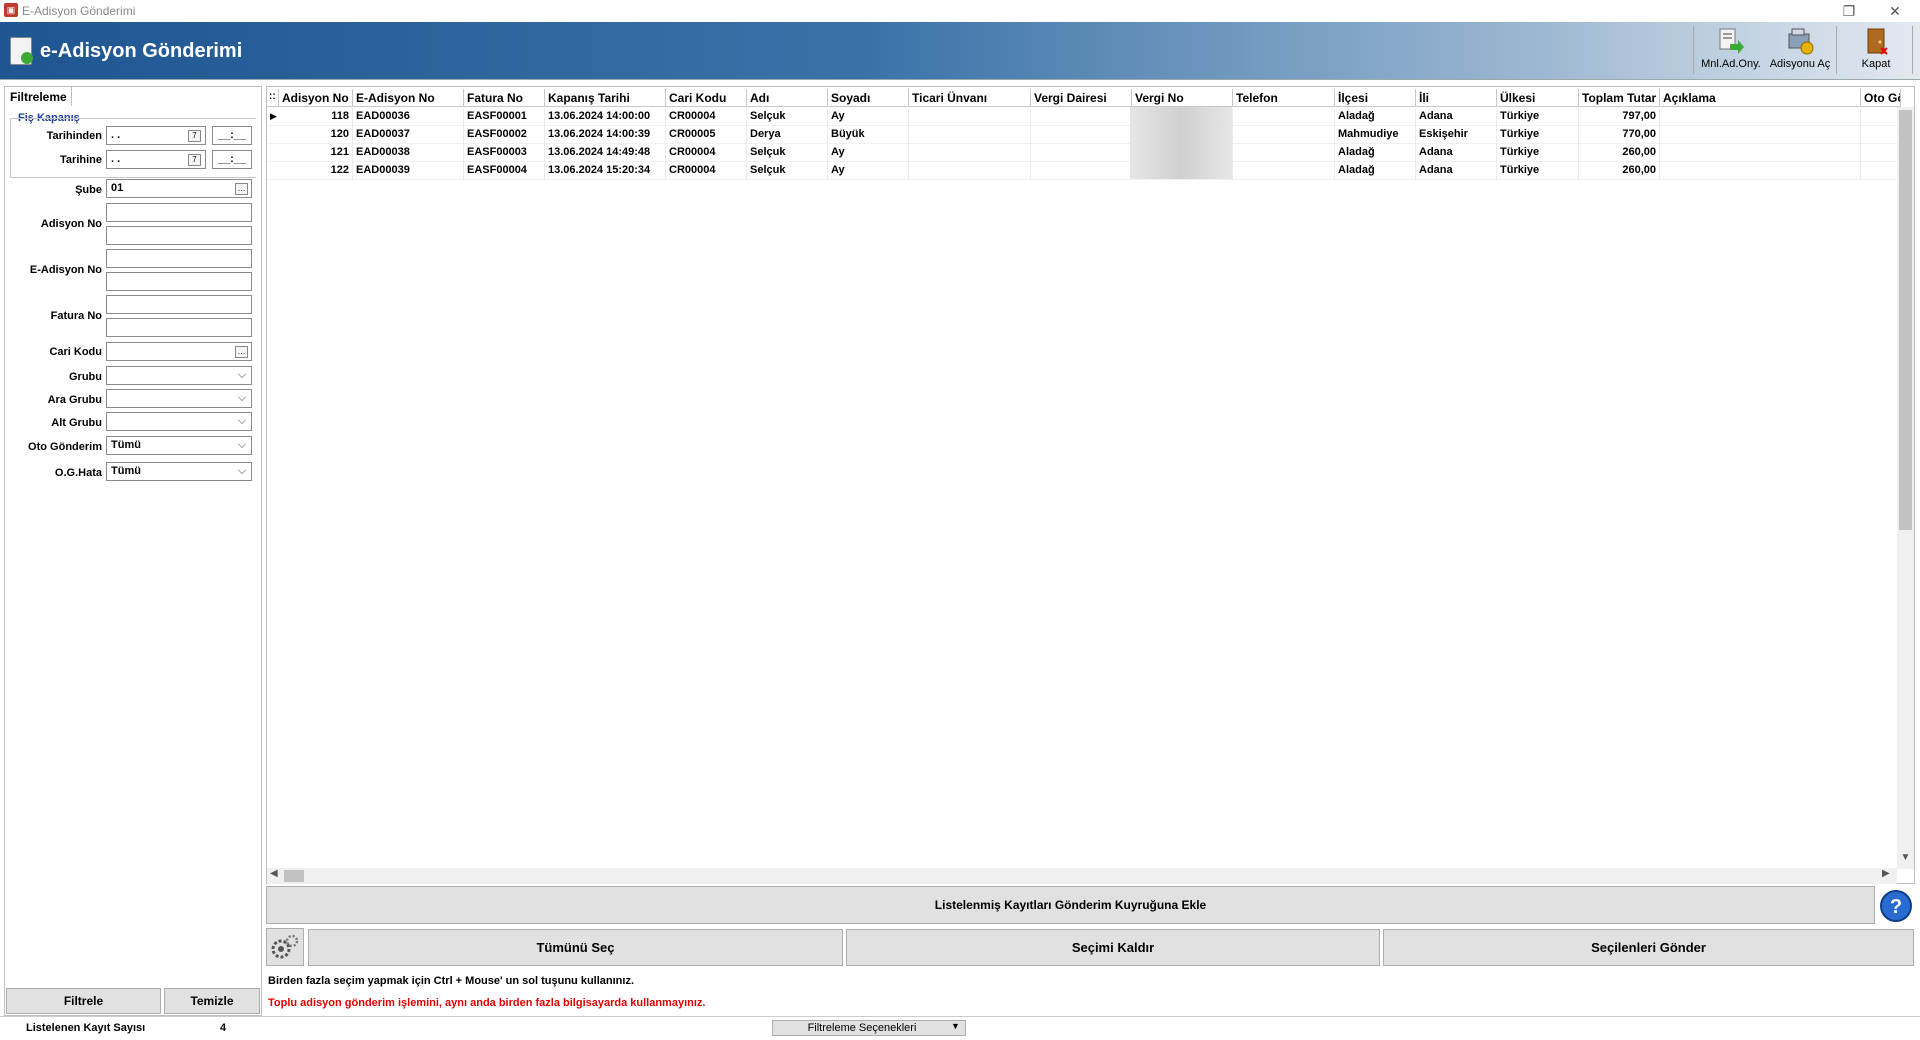 Image resolution: width=1920 pixels, height=1040 pixels. Describe the element at coordinates (1876, 51) in the screenshot. I see `close-button: Kapat` at that location.